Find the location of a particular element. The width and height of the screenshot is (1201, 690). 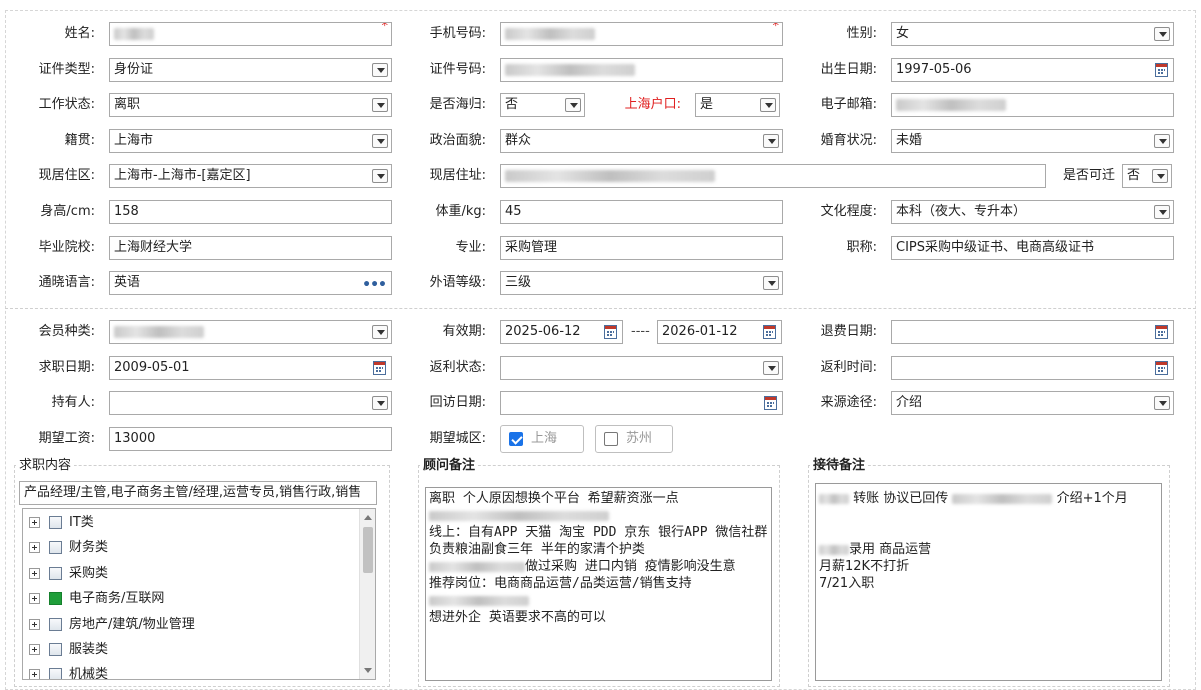

weight-field: 45 is located at coordinates (641, 212).